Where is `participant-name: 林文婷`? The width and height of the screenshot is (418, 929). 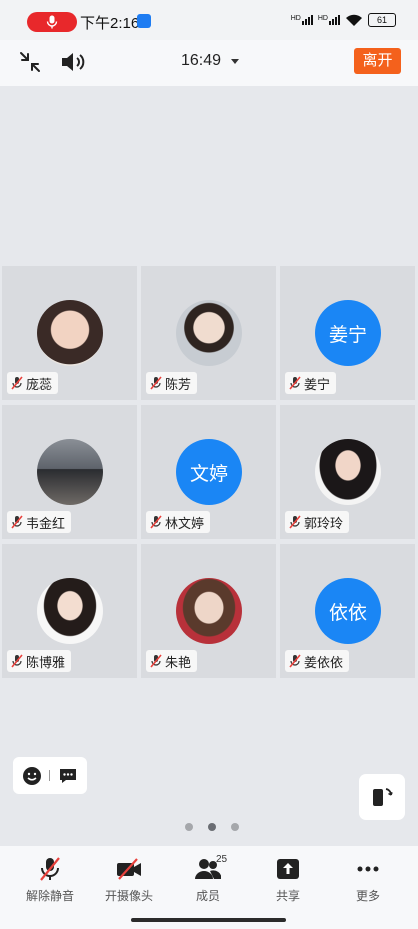 participant-name: 林文婷 is located at coordinates (185, 523).